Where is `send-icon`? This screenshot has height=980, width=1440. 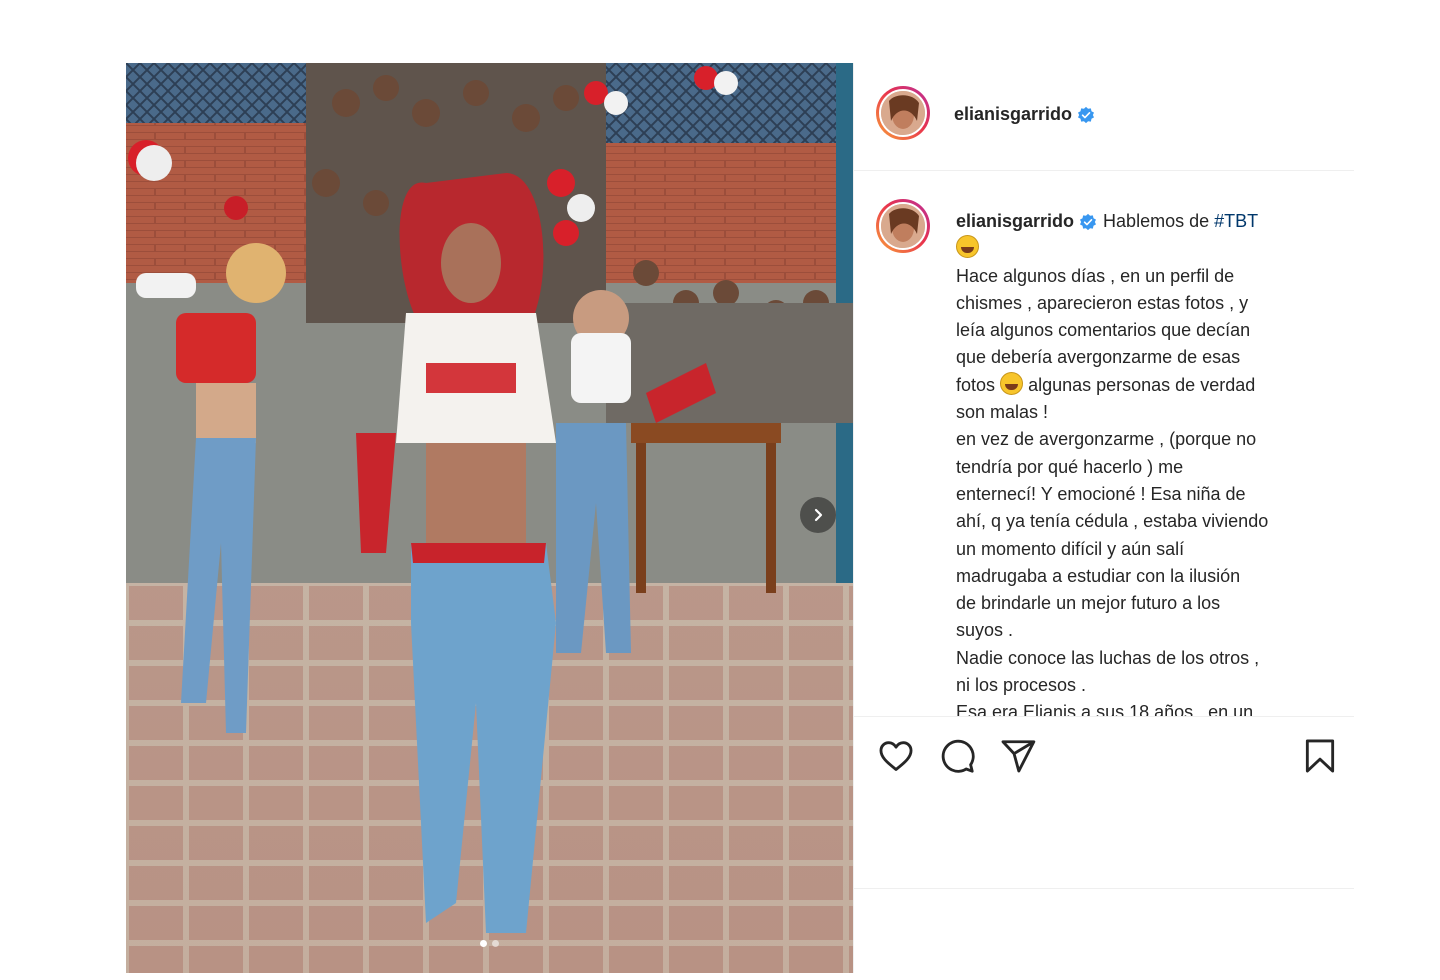 send-icon is located at coordinates (1018, 756).